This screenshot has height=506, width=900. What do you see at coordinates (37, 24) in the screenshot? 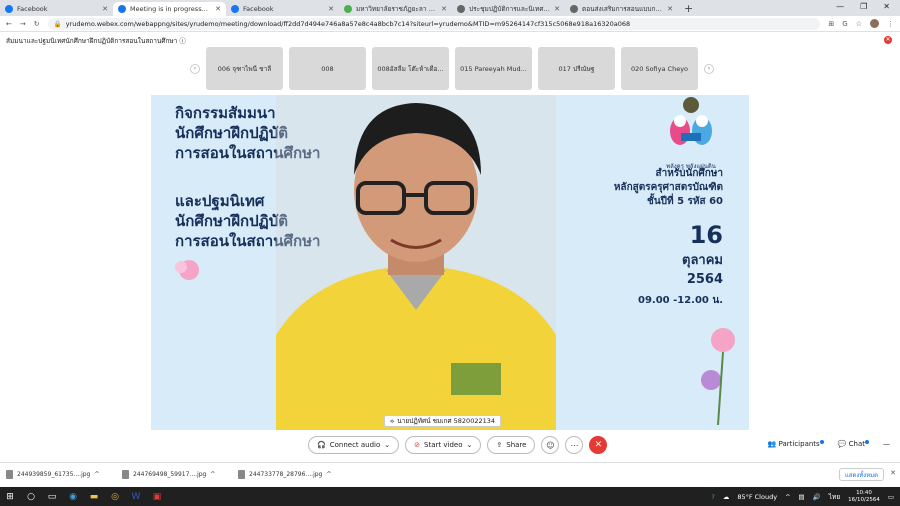
I see `reload-icon: ↻` at bounding box center [37, 24].